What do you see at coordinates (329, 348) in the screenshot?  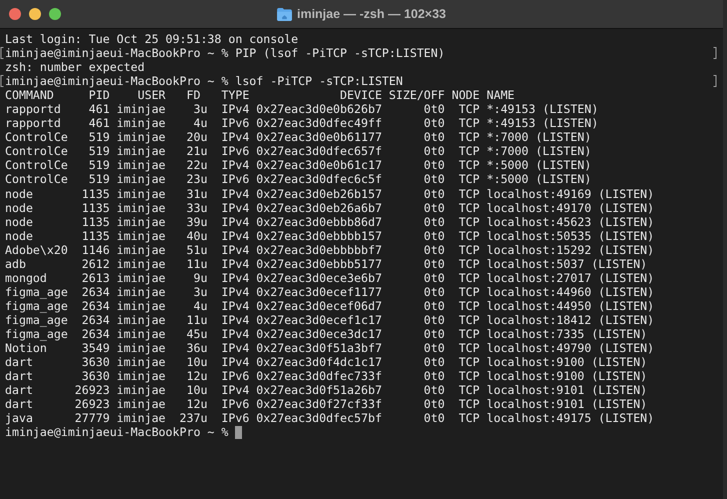 I see `terminal-line: Notion 3549 iminjae 36u IPv4 0x27eac3d0f51a3bf7 0t0 TCP localhost:49790 (LISTEN)` at bounding box center [329, 348].